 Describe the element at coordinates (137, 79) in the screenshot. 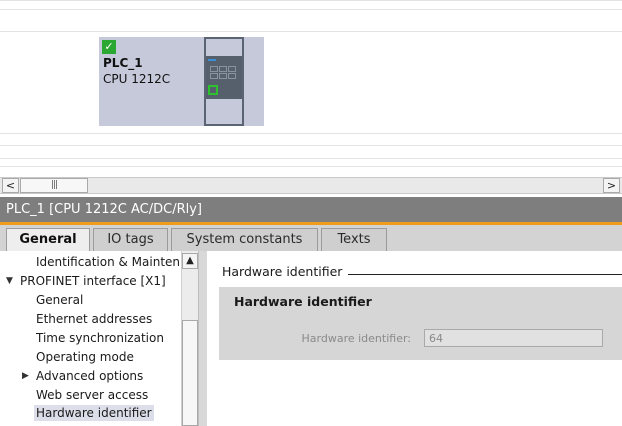

I see `device-type: CPU 1212C` at that location.